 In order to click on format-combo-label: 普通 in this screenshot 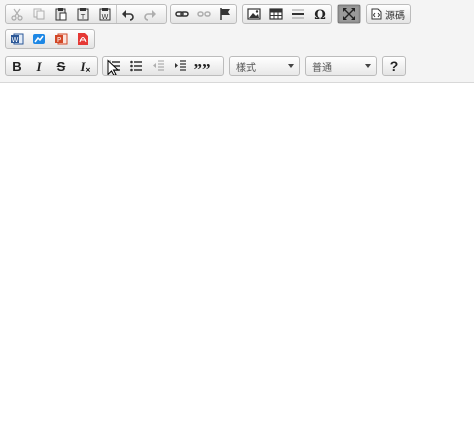, I will do `click(322, 68)`.